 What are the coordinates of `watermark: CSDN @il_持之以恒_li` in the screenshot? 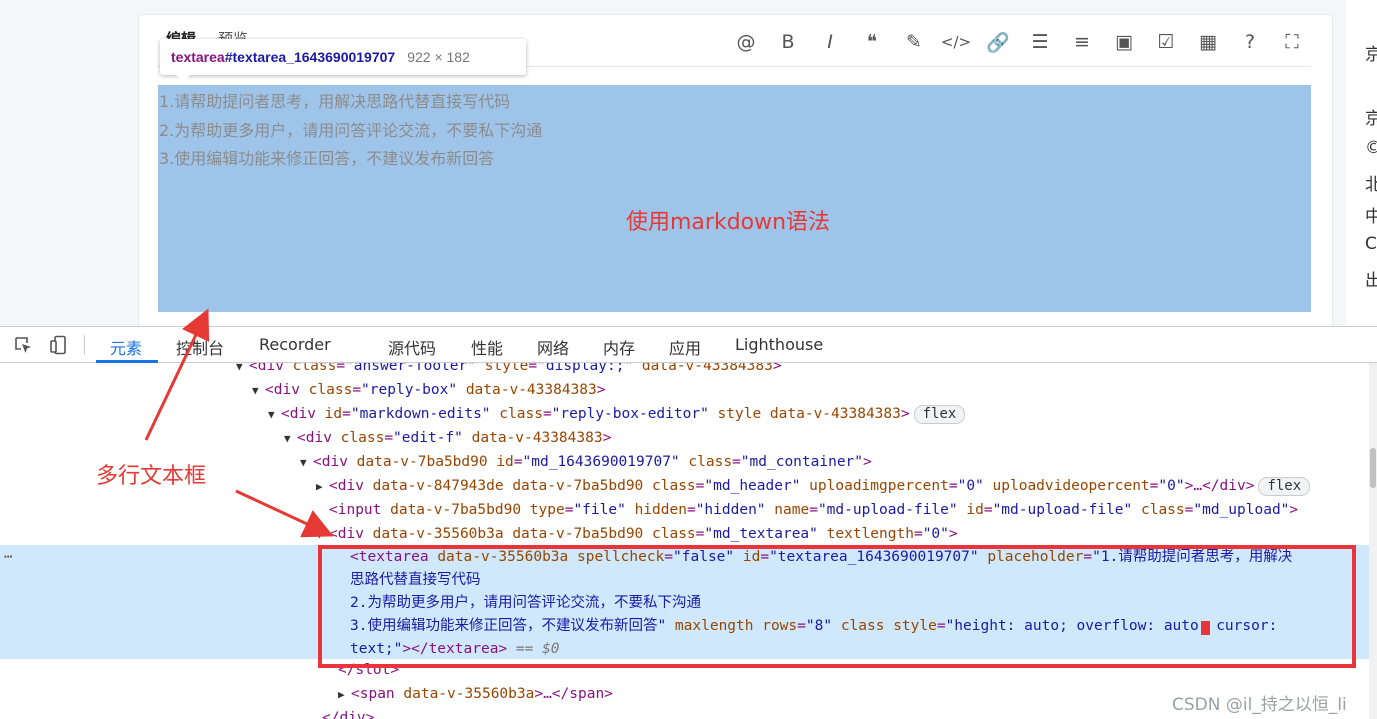 It's located at (1259, 705).